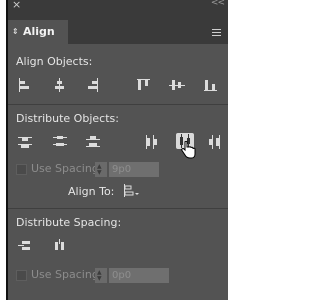 The image size is (320, 300). What do you see at coordinates (69, 222) in the screenshot?
I see `distribute-spacing-title: Distribute Spacing:` at bounding box center [69, 222].